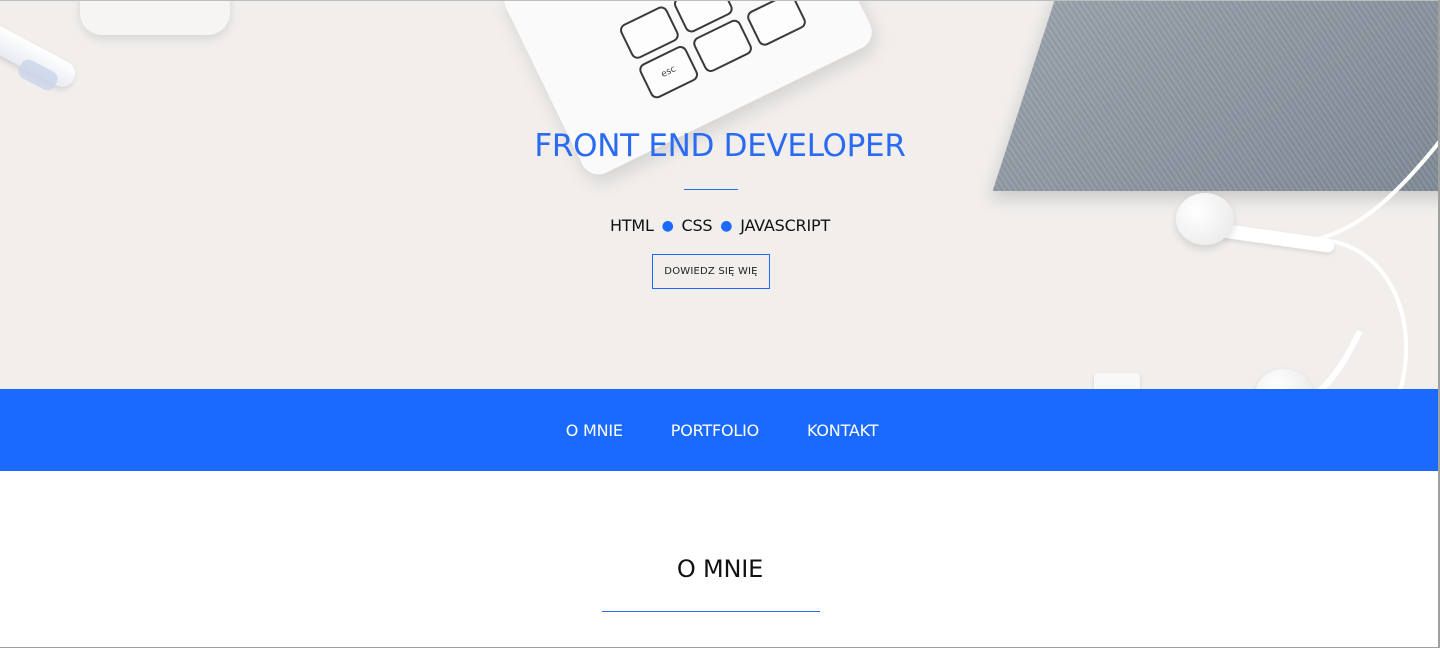 This screenshot has height=648, width=1440. I want to click on about-divider, so click(711, 611).